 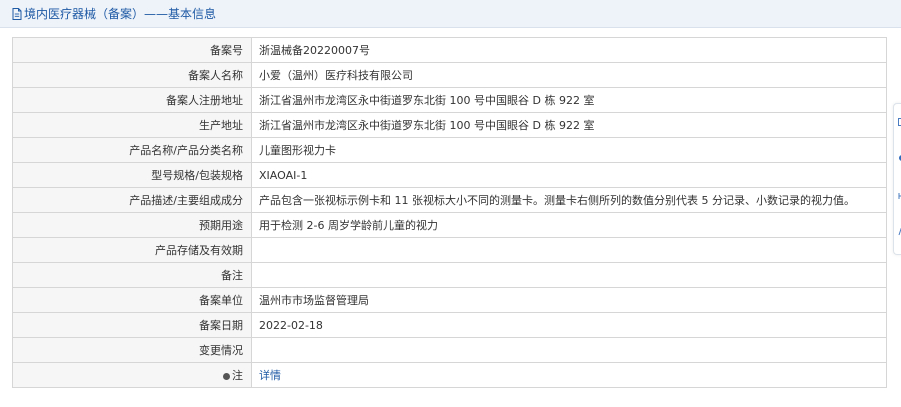 I want to click on document-icon, so click(x=17, y=13).